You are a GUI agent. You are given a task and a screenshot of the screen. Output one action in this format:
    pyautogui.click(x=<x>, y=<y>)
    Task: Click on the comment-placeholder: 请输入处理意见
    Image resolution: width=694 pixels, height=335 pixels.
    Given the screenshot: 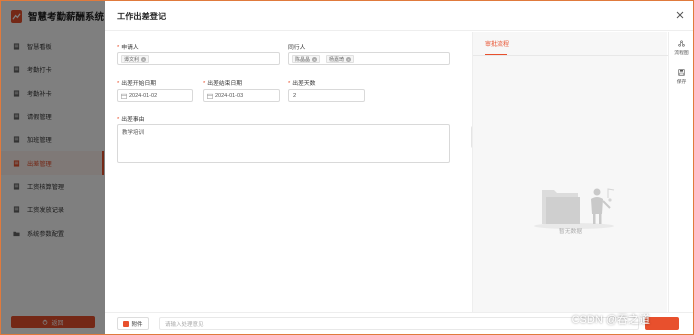 What is the action you would take?
    pyautogui.click(x=184, y=324)
    